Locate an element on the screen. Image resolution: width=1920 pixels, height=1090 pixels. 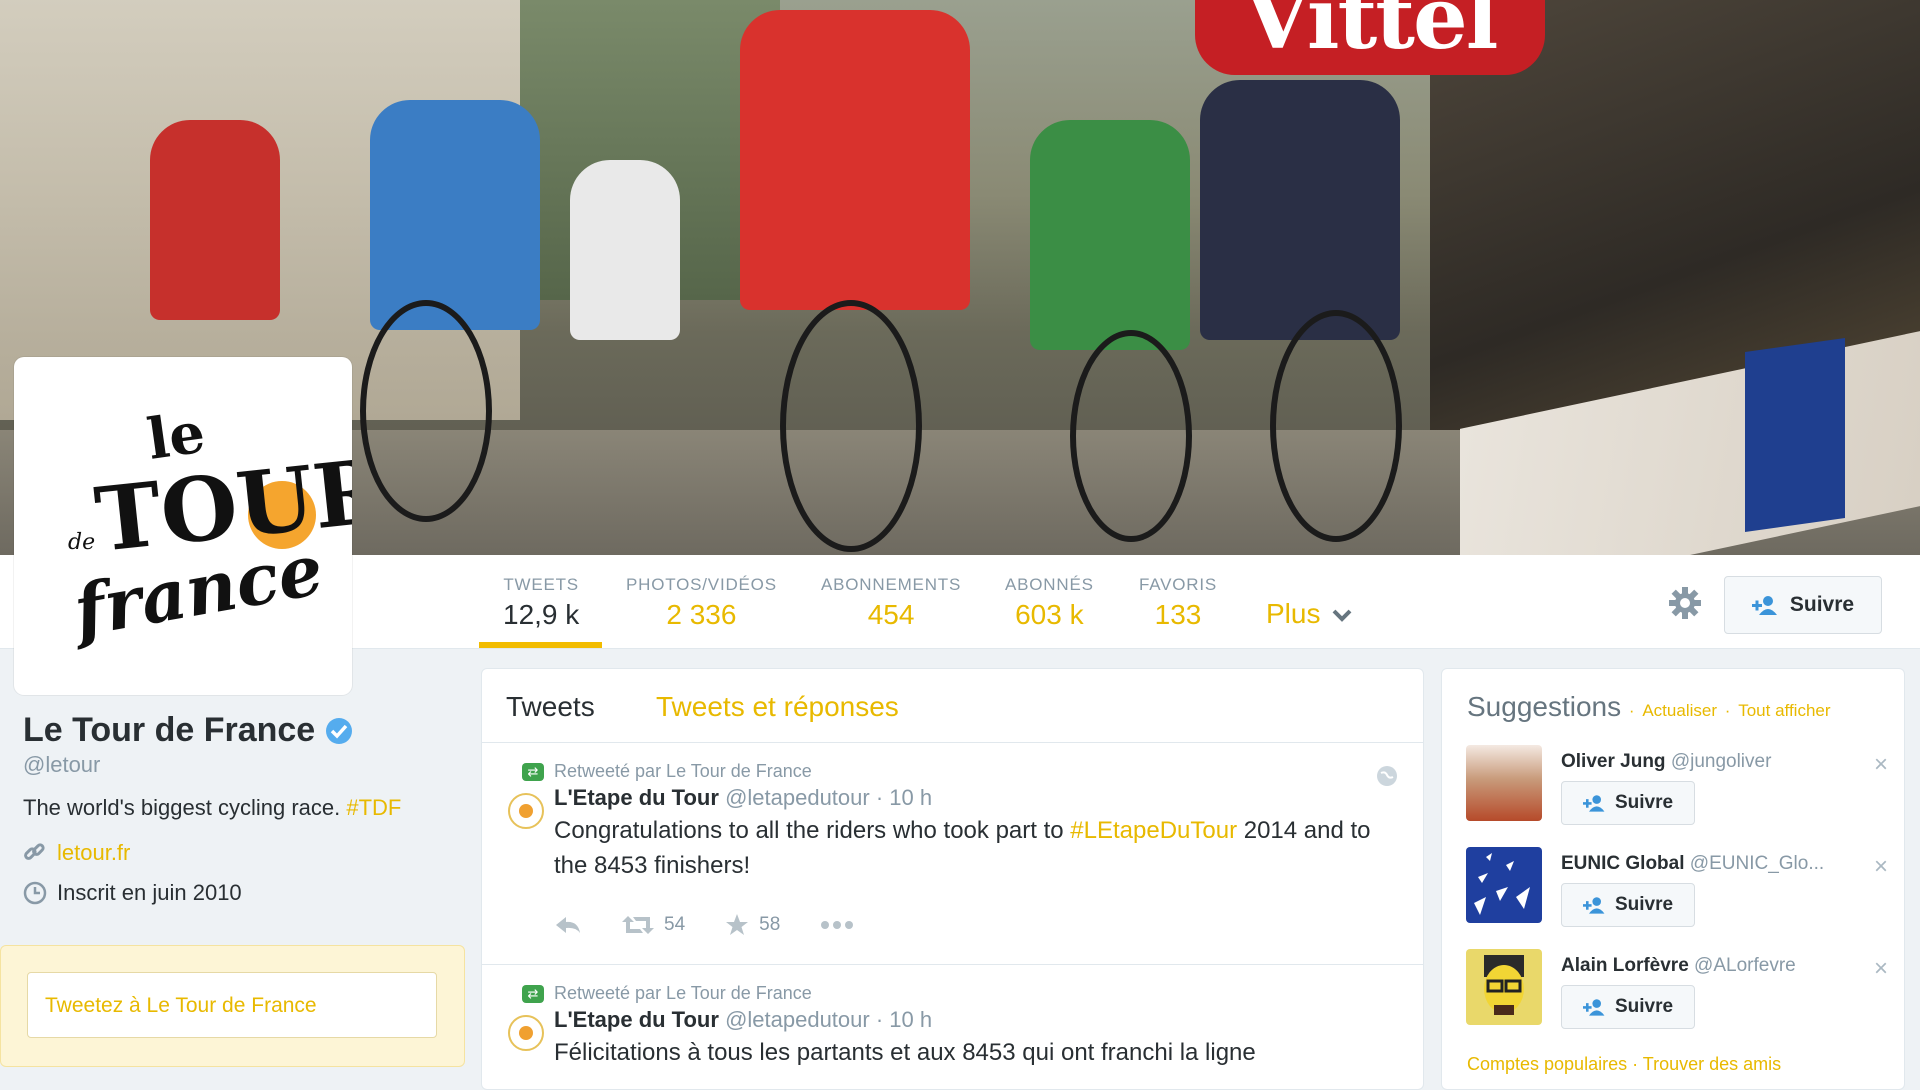
retweet-button: 54 is located at coordinates (653, 925).